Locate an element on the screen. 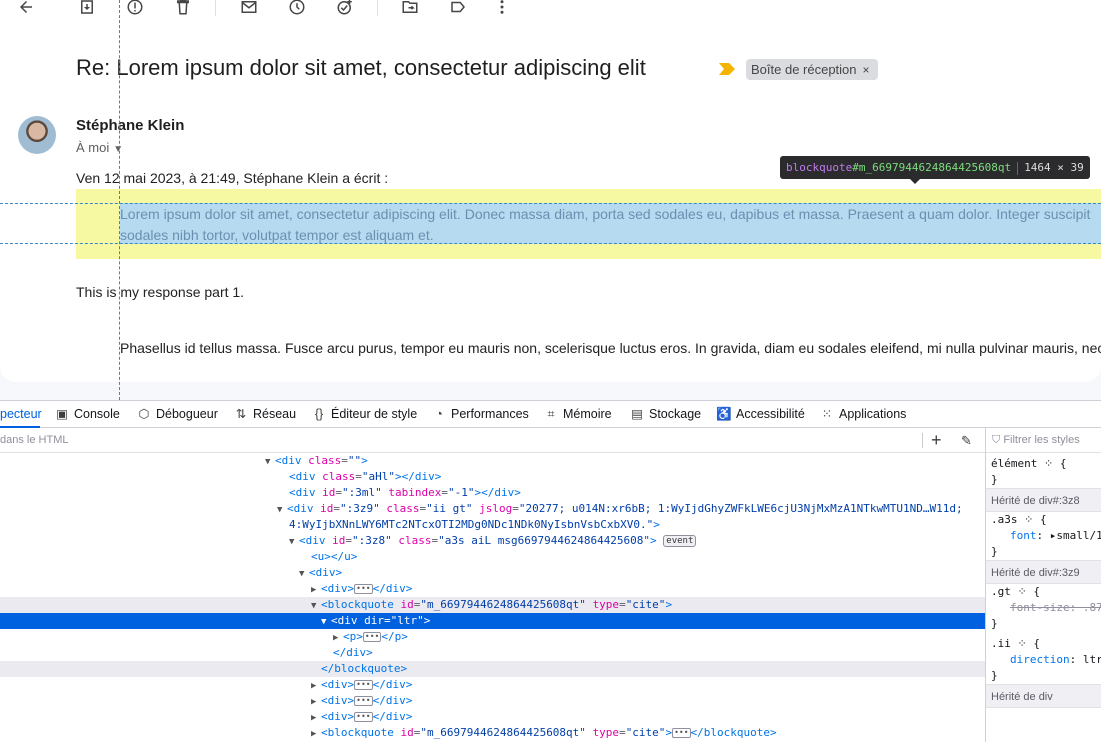 The width and height of the screenshot is (1101, 742). tree-node: ▶ <p> ••• </p> is located at coordinates (492, 637).